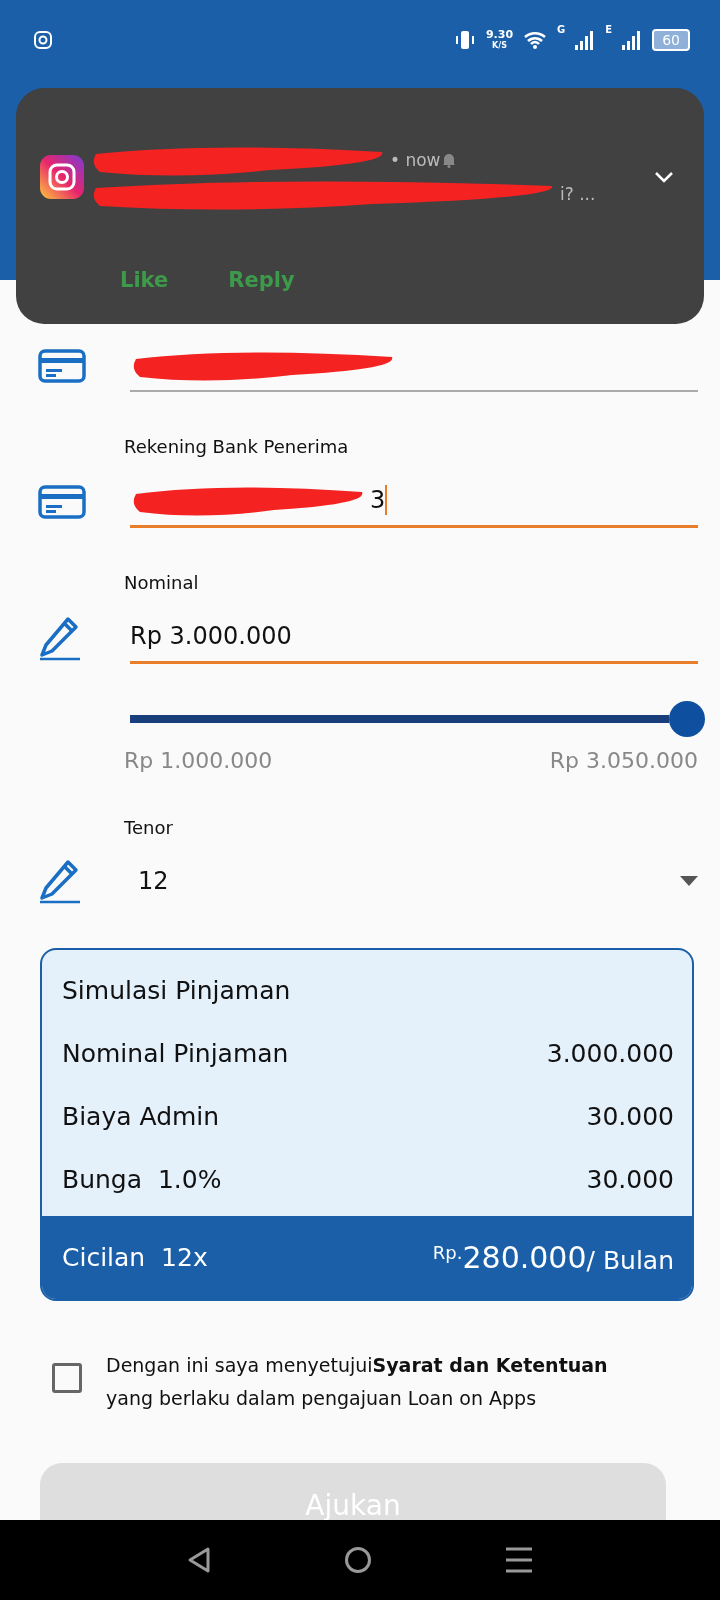 The height and width of the screenshot is (1600, 720). What do you see at coordinates (67, 1378) in the screenshot?
I see `agreement-checkbox` at bounding box center [67, 1378].